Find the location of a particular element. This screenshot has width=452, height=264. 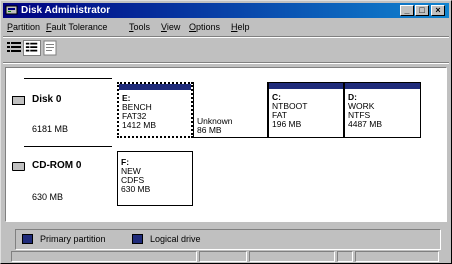

menu-tools: Tools is located at coordinates (139, 27).